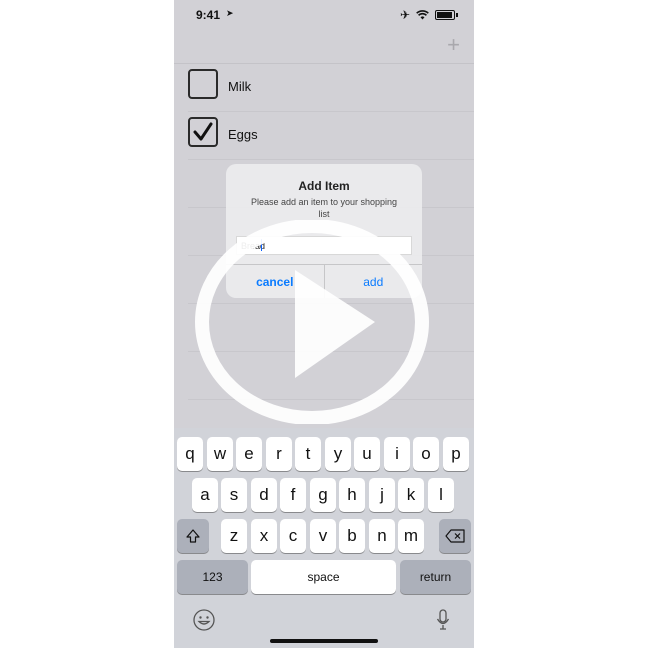 The image size is (648, 648). I want to click on shift-key, so click(193, 536).